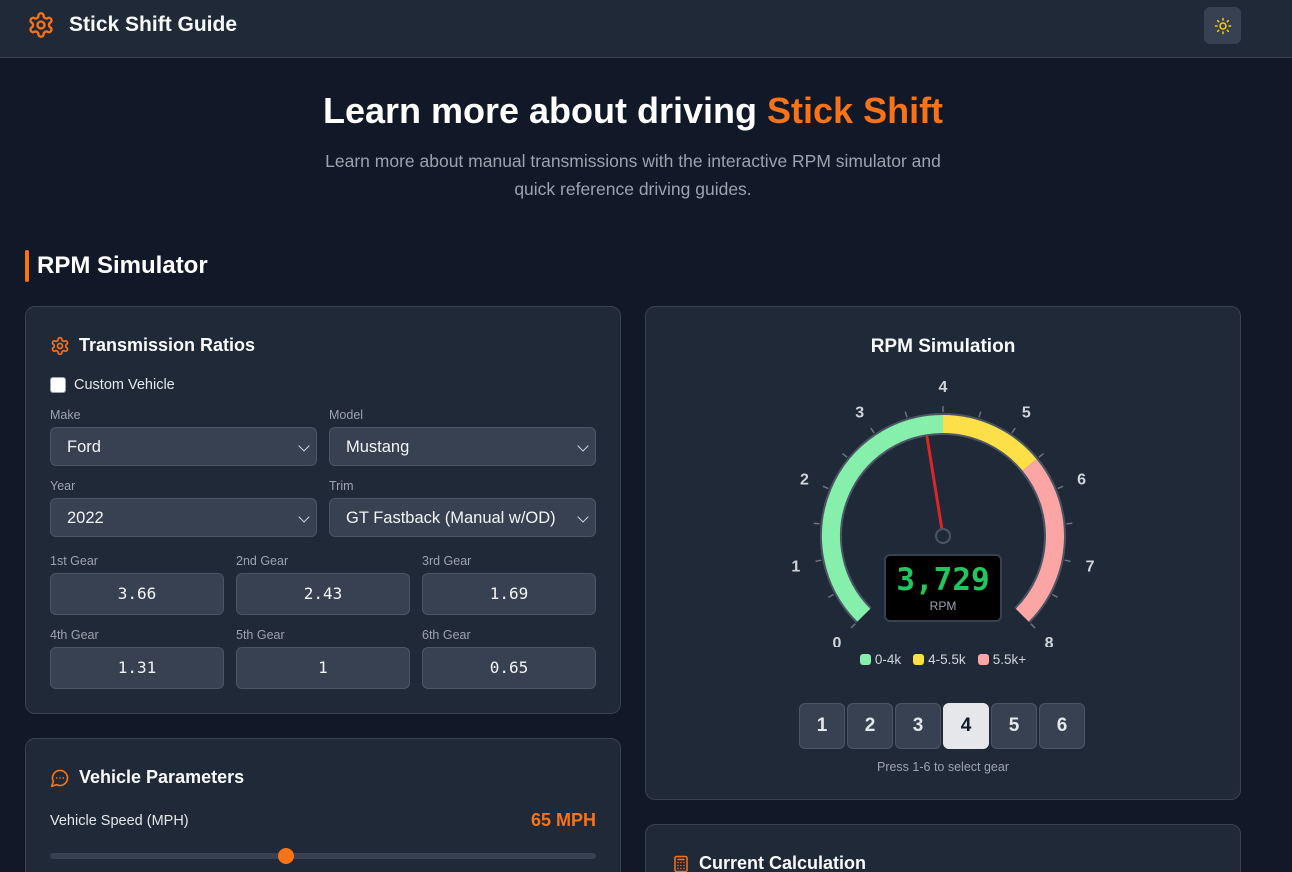 This screenshot has width=1292, height=872. I want to click on model-select: Mustang, so click(462, 446).